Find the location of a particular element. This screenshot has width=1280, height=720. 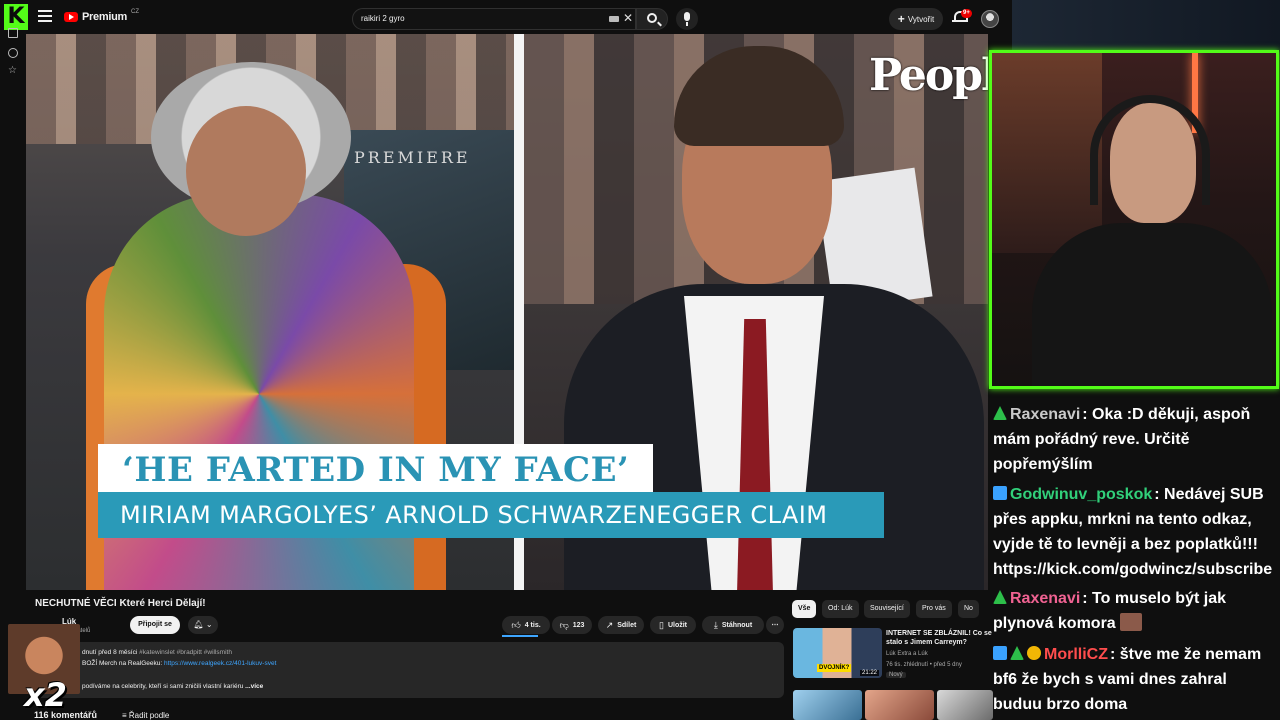

keyboard-icon is located at coordinates (614, 19).